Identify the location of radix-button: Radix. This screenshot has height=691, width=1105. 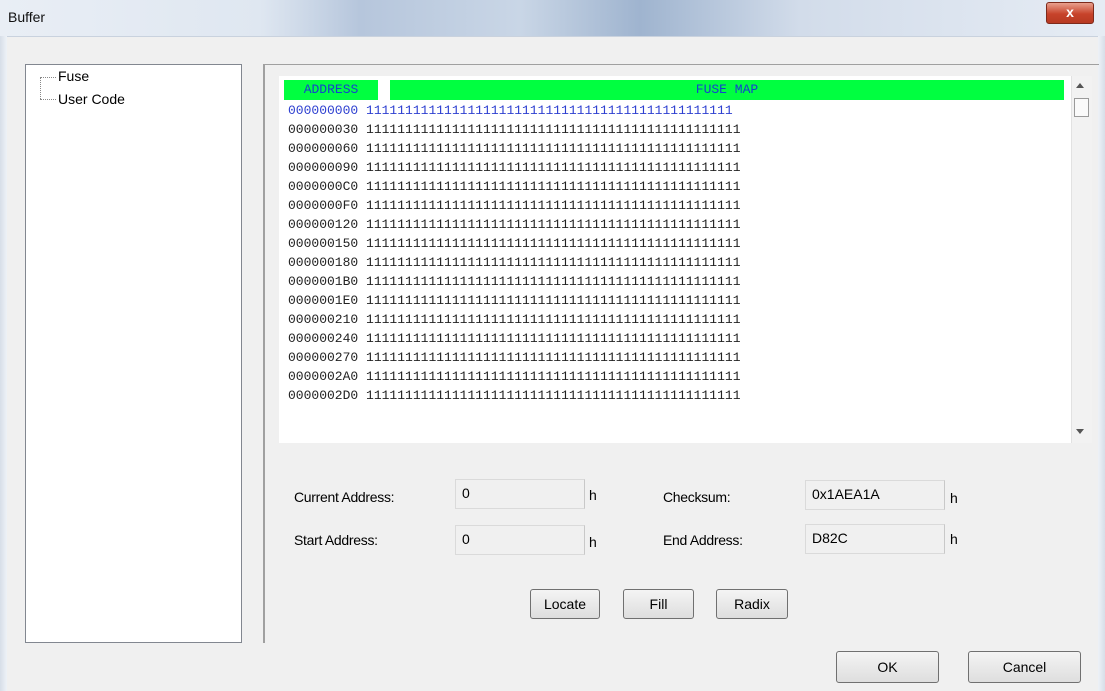
(752, 604).